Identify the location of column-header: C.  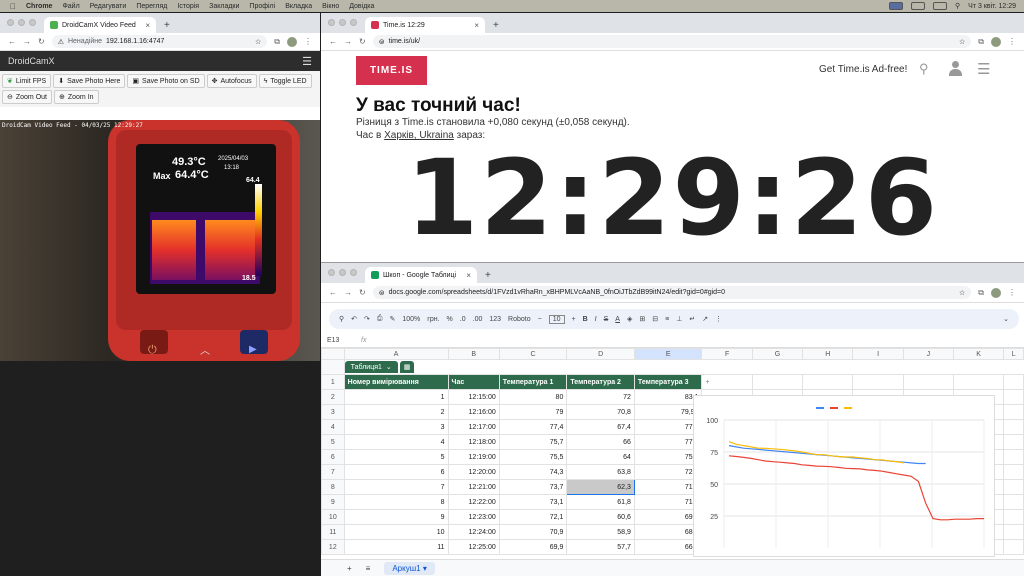
(533, 354).